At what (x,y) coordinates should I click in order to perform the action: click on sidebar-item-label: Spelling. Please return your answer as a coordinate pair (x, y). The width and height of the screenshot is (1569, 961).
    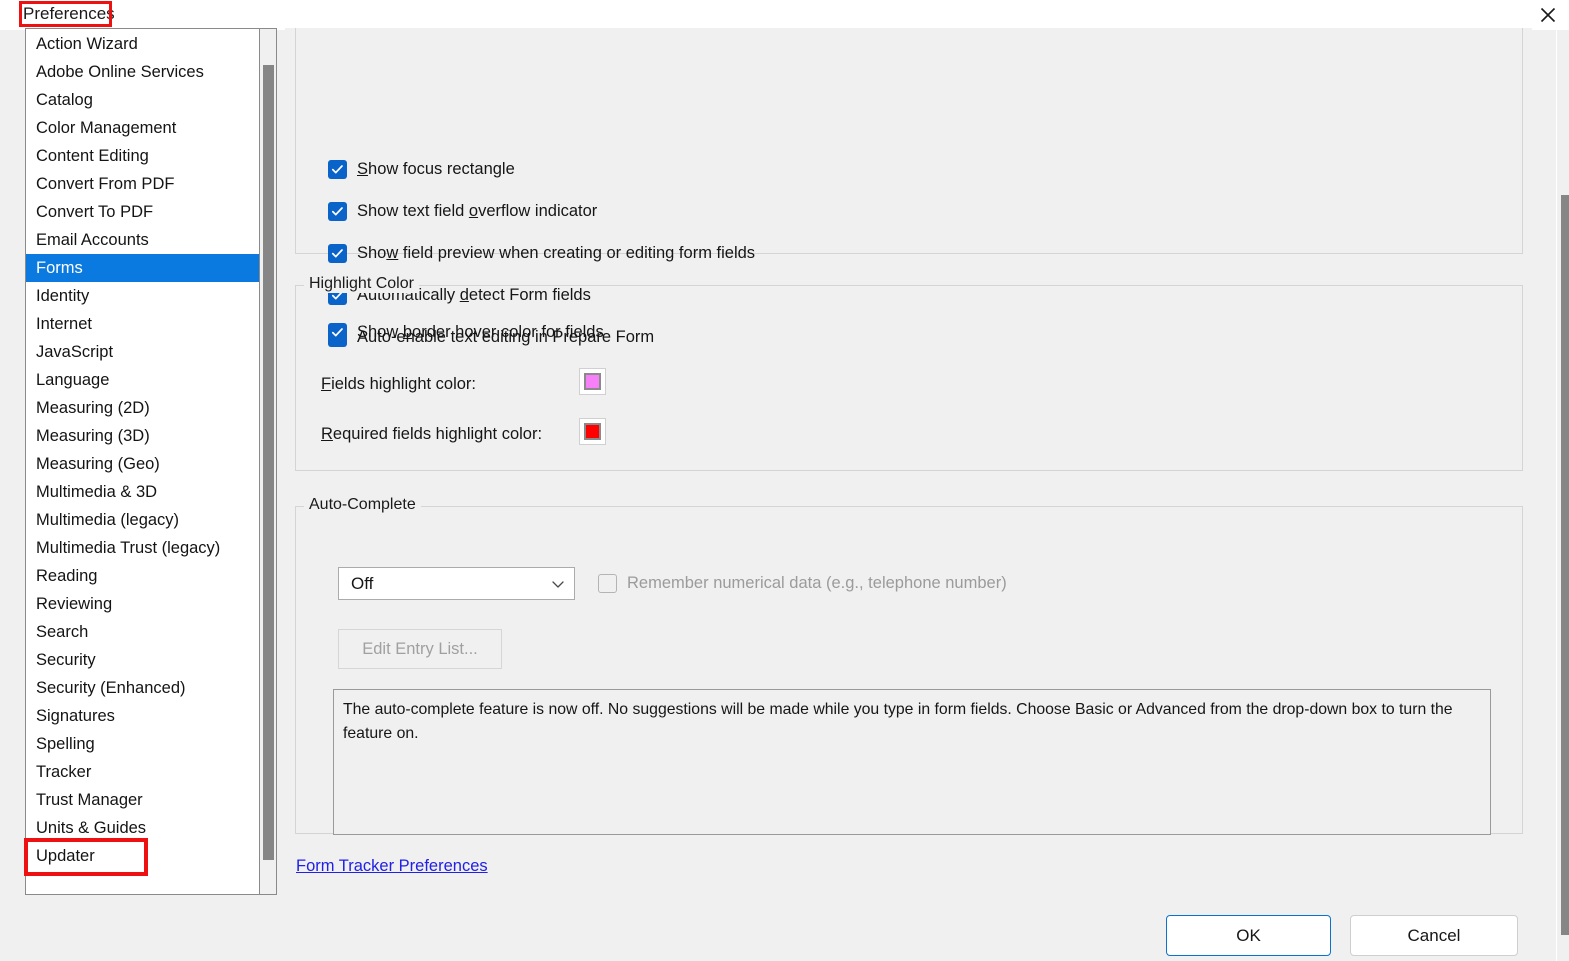
    Looking at the image, I should click on (65, 744).